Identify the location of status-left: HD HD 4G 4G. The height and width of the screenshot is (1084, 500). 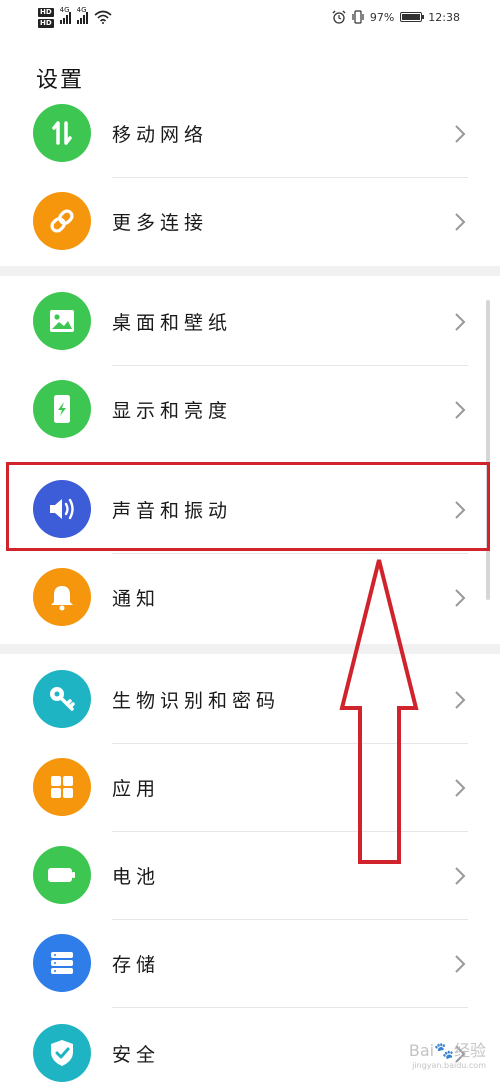
(75, 17).